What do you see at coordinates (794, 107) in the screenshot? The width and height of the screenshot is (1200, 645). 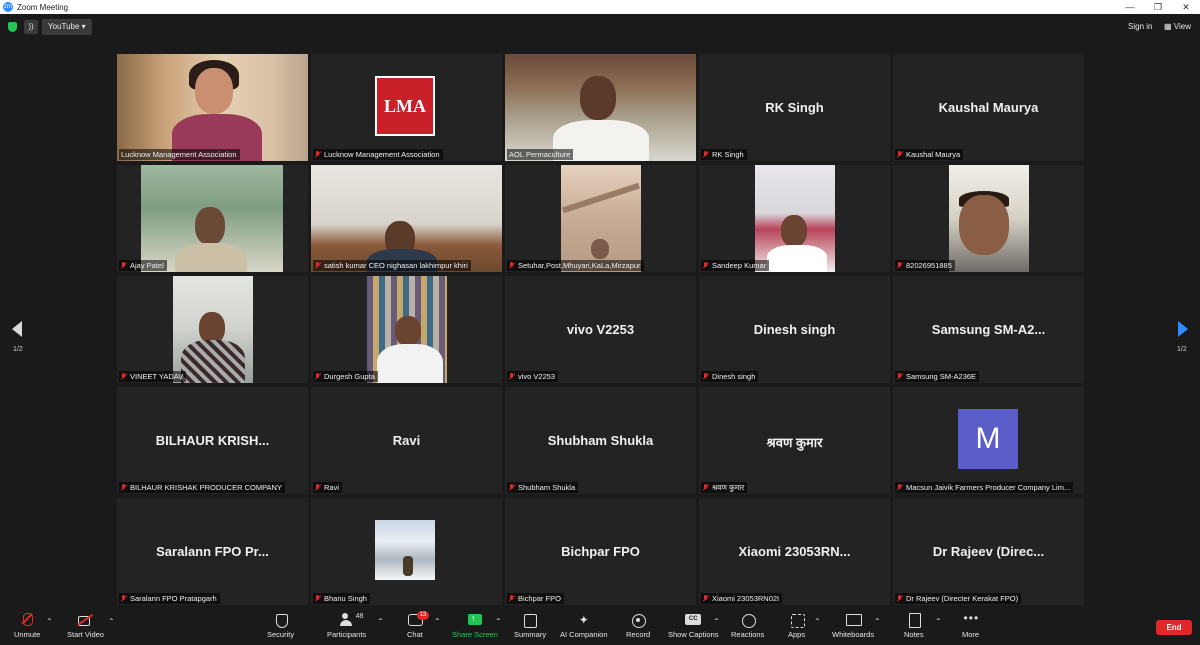 I see `participant-tile: RK Singh RK Singh` at bounding box center [794, 107].